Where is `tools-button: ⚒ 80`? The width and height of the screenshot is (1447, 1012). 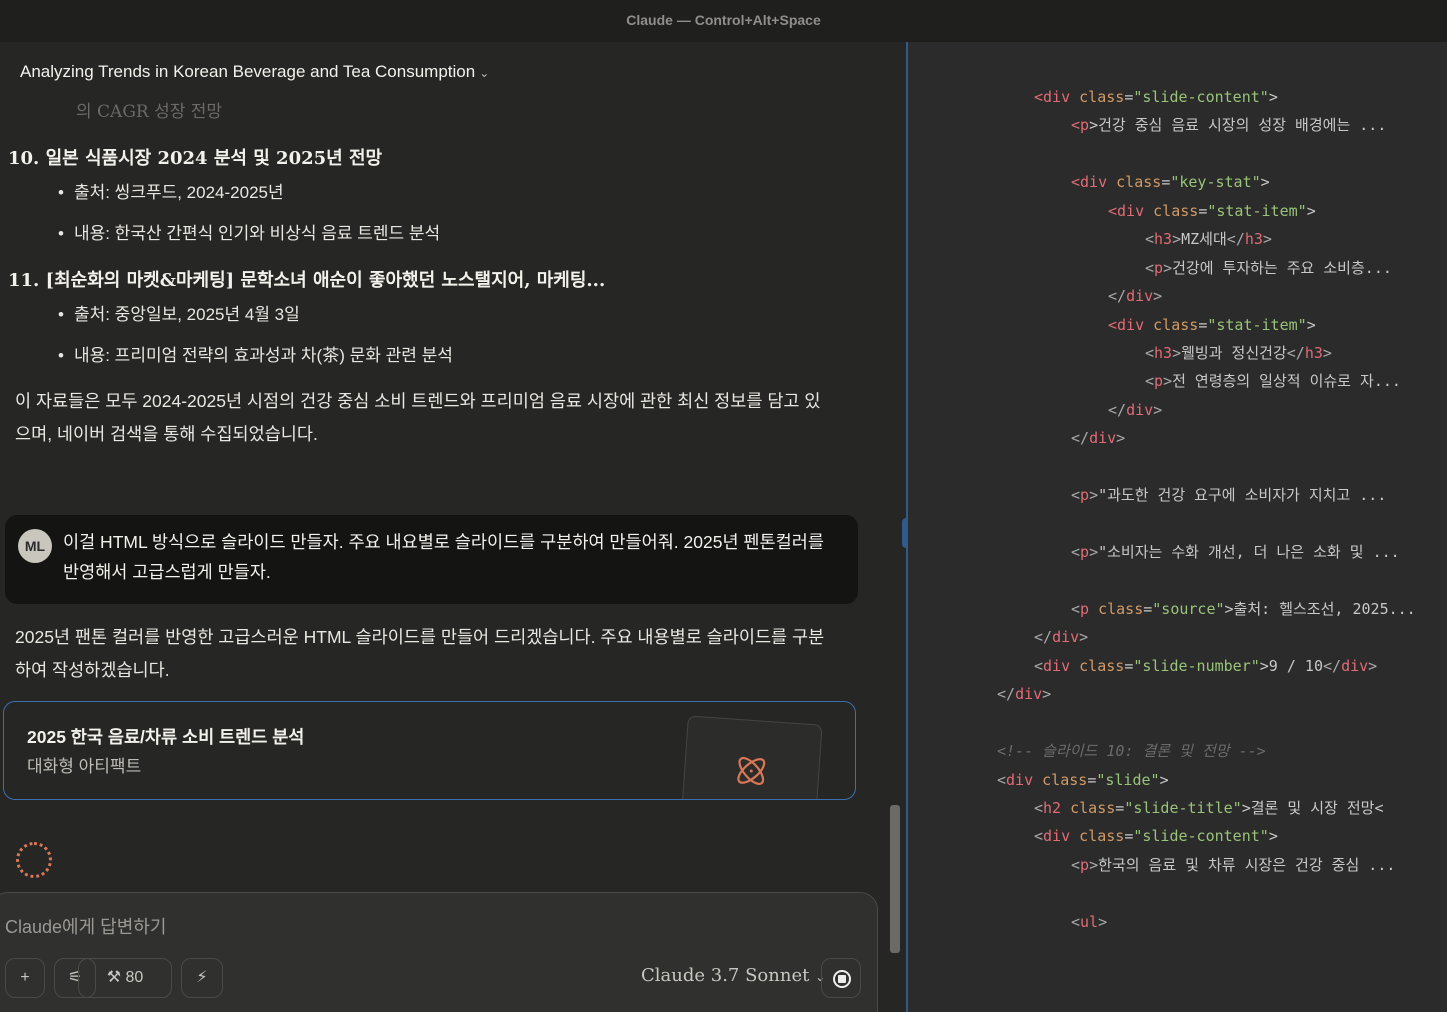
tools-button: ⚒ 80 is located at coordinates (125, 978).